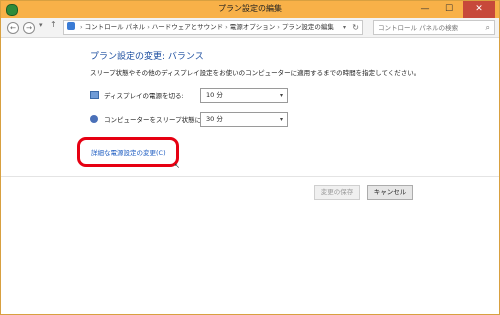 Image resolution: width=500 pixels, height=315 pixels. What do you see at coordinates (144, 96) in the screenshot?
I see `display-off-label: ディスプレイの電源を切る:` at bounding box center [144, 96].